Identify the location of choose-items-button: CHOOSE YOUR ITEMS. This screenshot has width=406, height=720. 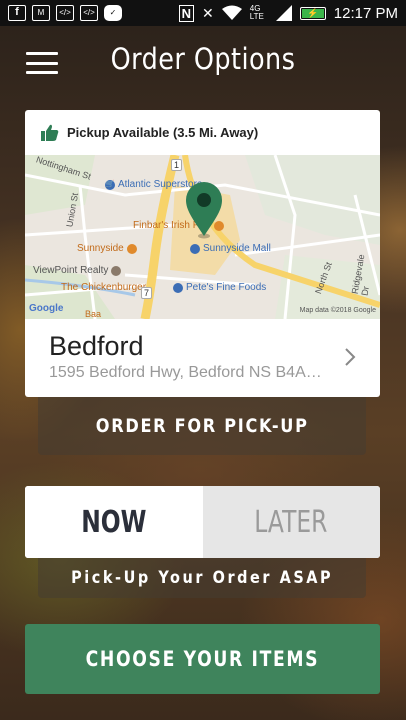
(202, 659).